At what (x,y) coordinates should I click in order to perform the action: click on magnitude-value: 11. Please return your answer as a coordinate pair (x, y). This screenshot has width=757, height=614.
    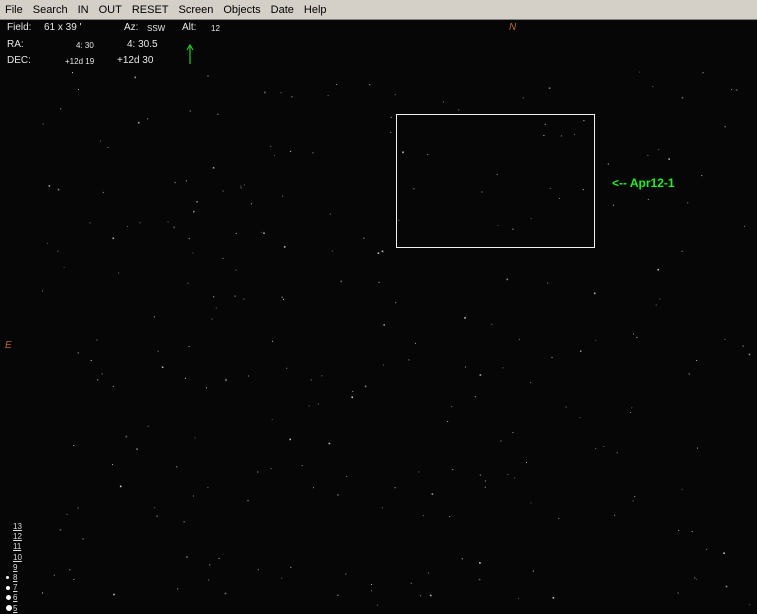
    Looking at the image, I should click on (17, 547).